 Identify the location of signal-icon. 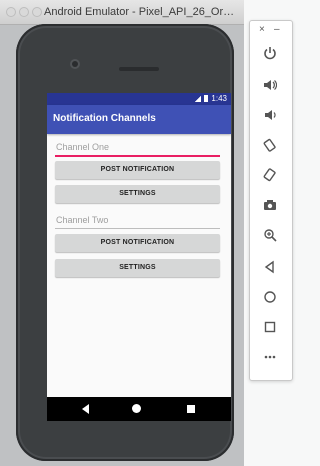
(198, 98).